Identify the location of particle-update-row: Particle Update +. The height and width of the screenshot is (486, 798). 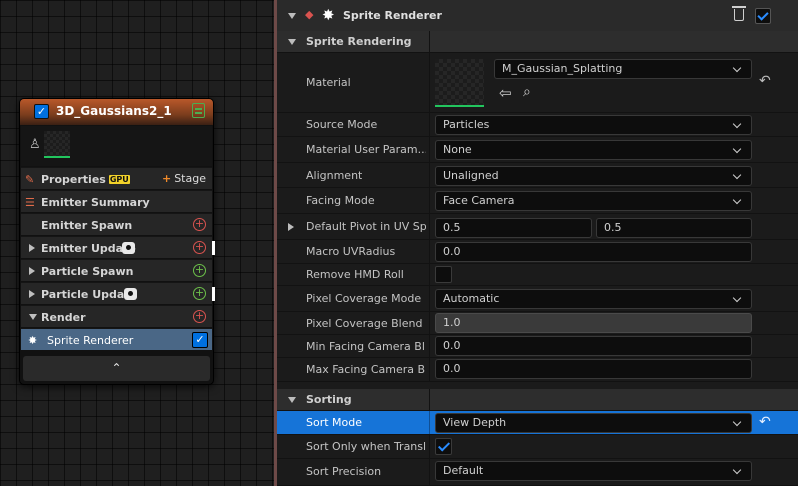
(118, 293).